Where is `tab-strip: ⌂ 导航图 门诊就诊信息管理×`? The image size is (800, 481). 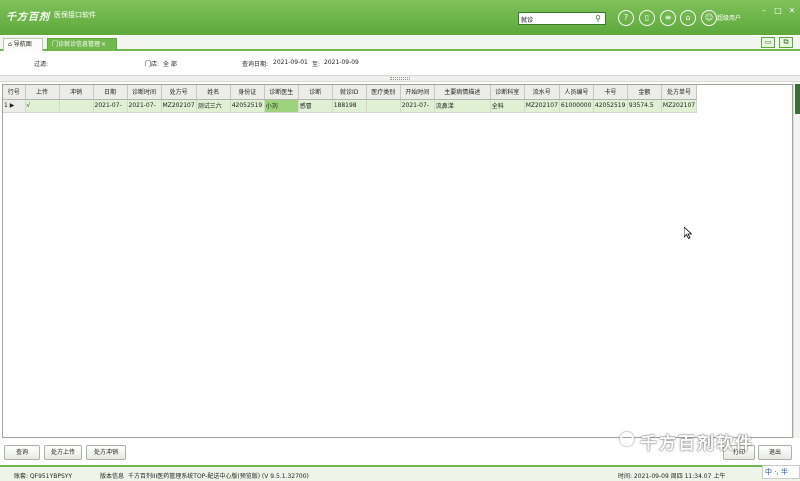
tab-strip: ⌂ 导航图 门诊就诊信息管理× is located at coordinates (400, 43).